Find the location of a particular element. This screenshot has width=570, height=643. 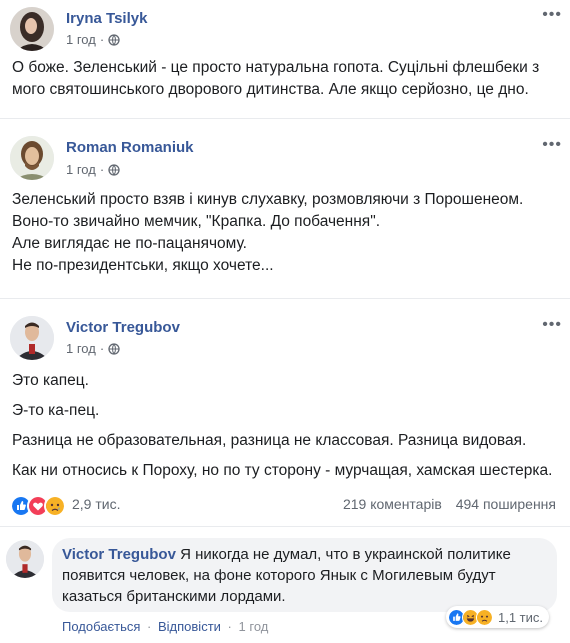

comment-author: Victor Tregubov is located at coordinates (119, 554).